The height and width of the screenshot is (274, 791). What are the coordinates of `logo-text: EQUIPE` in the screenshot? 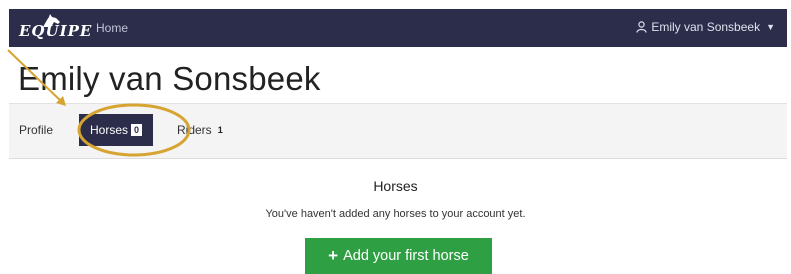 It's located at (56, 31).